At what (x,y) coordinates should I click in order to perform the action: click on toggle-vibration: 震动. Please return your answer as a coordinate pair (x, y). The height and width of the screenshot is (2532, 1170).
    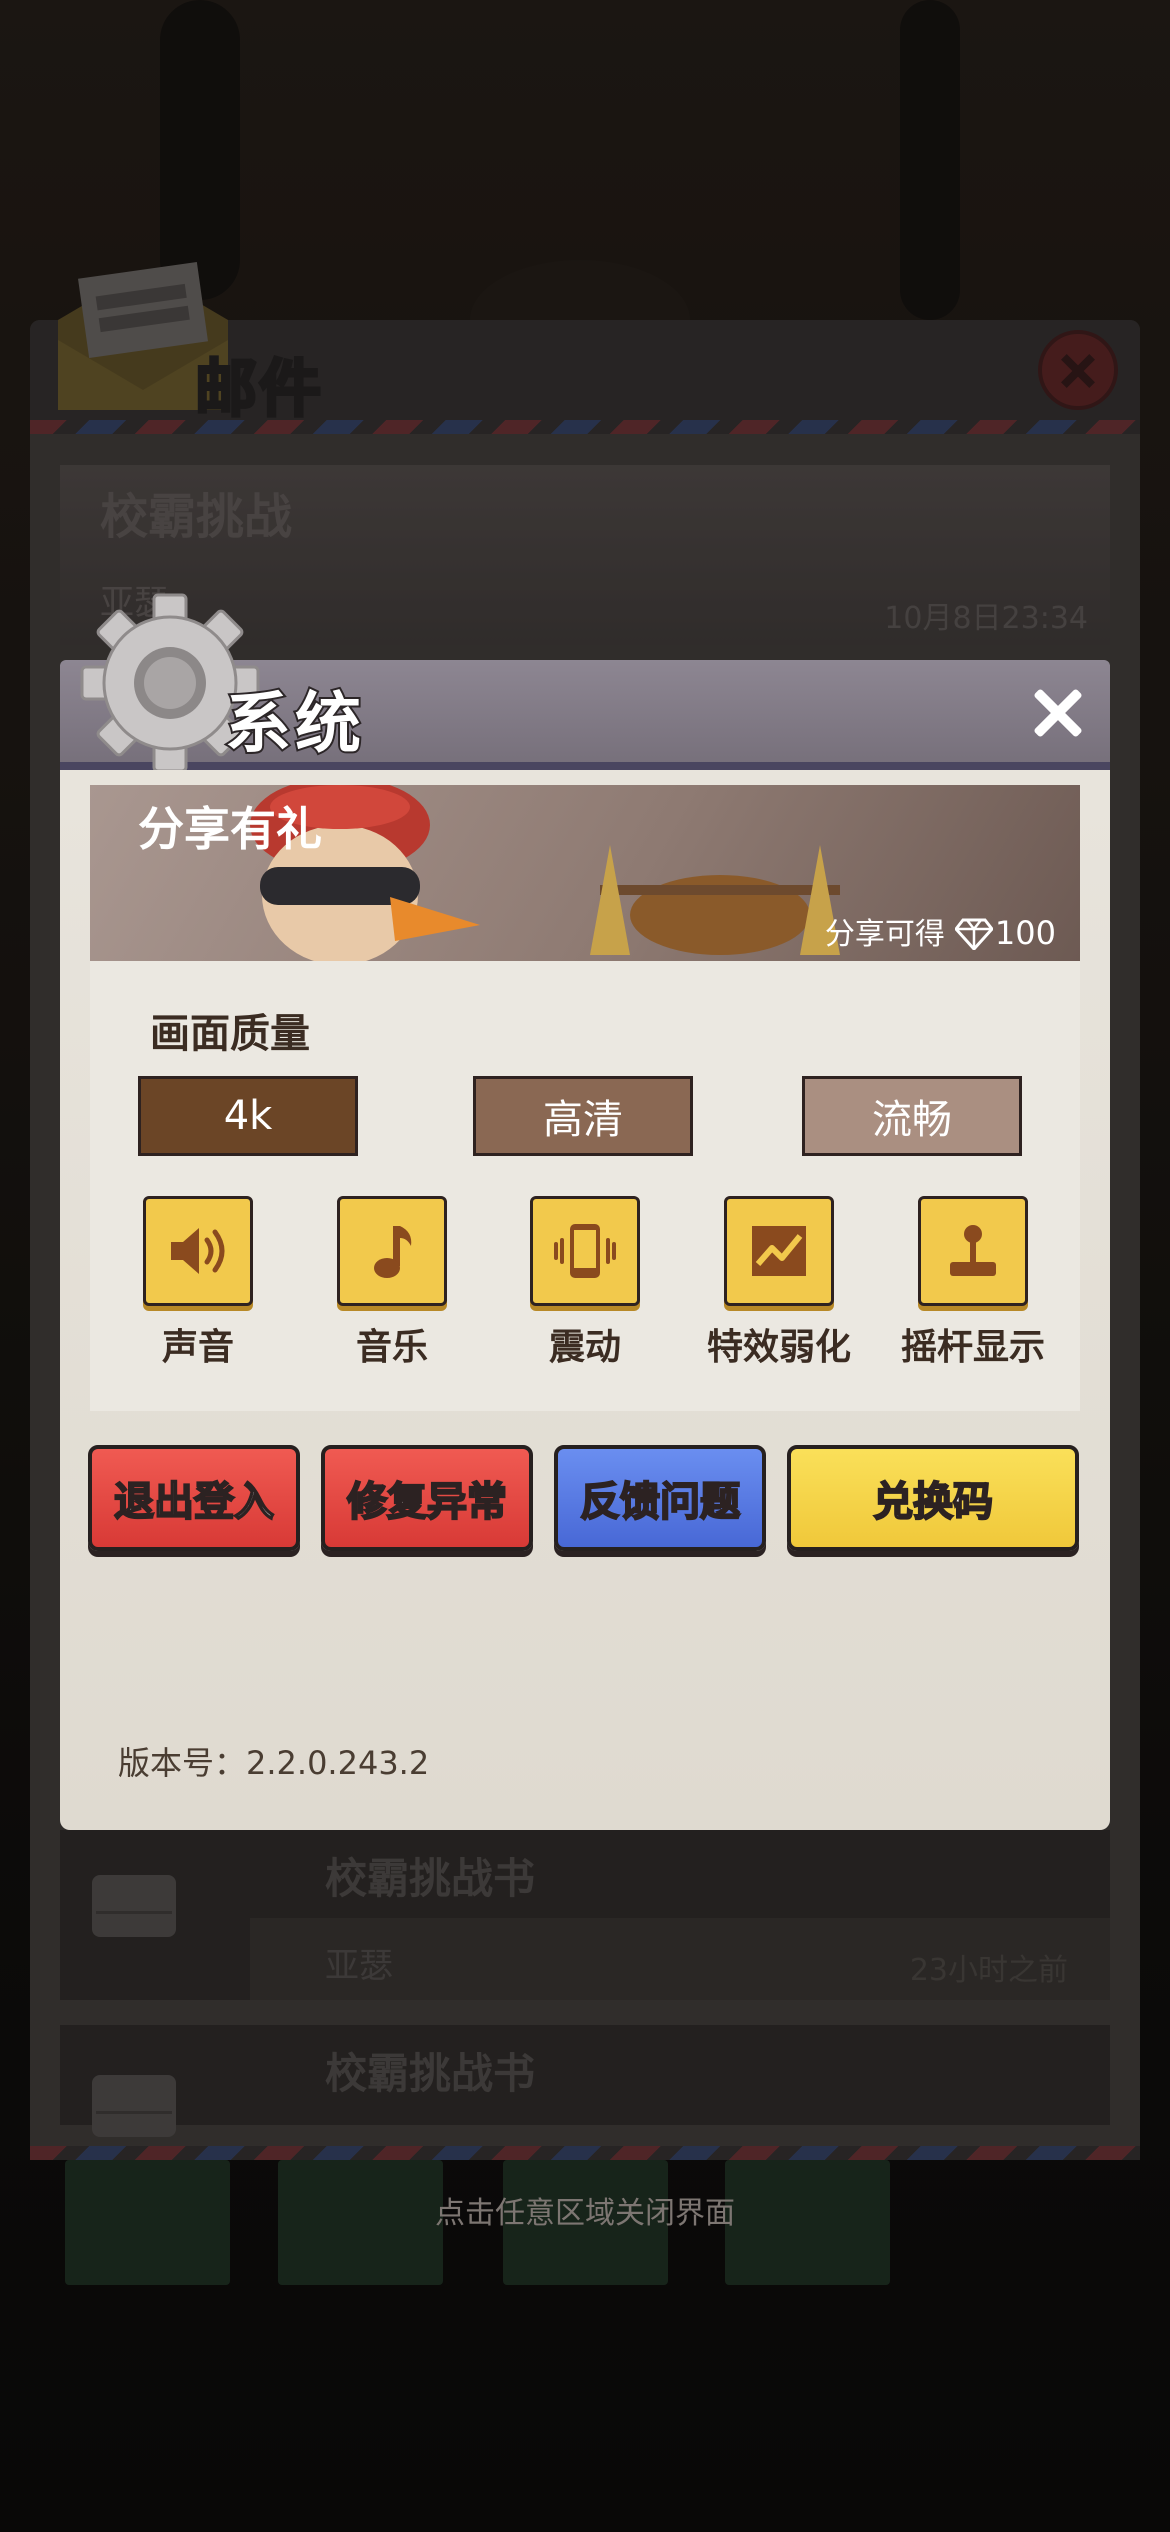
    Looking at the image, I should click on (585, 1283).